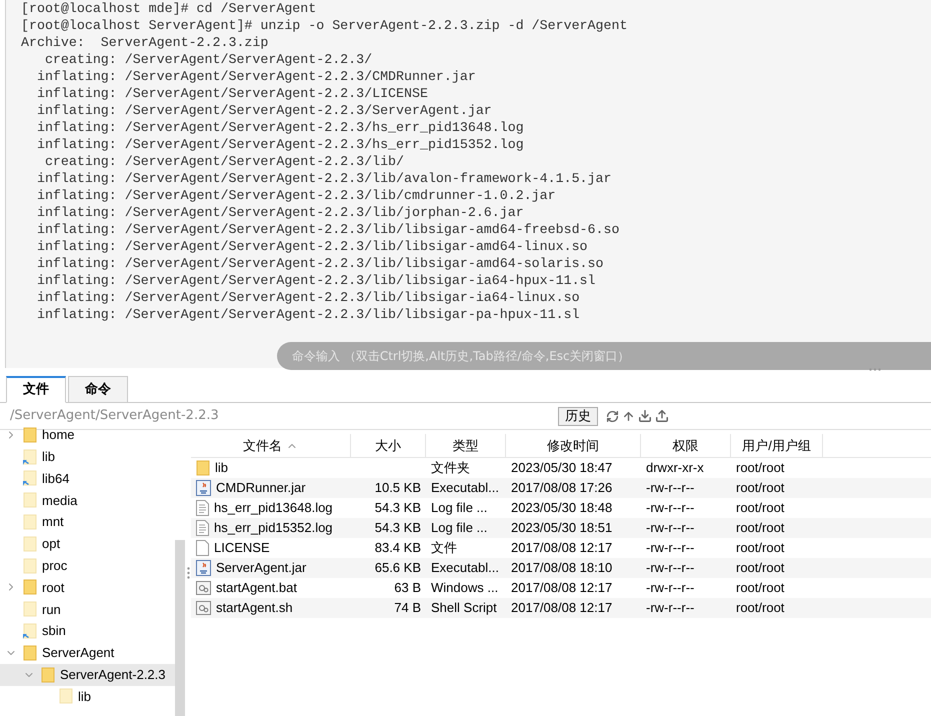 This screenshot has height=716, width=931. Describe the element at coordinates (573, 445) in the screenshot. I see `column-header: 修改时间` at that location.